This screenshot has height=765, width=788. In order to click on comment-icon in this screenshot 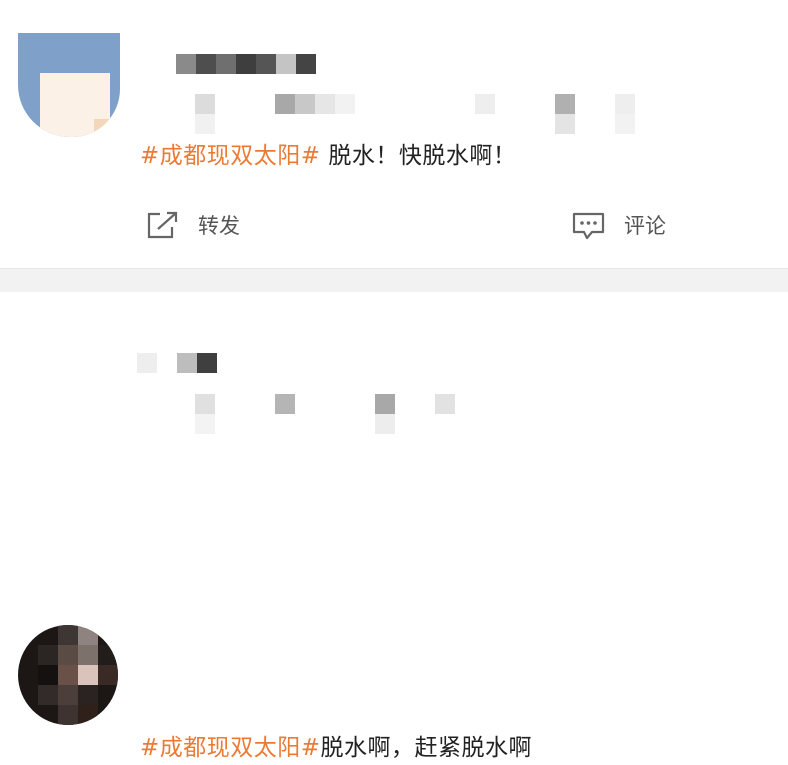, I will do `click(588, 226)`.